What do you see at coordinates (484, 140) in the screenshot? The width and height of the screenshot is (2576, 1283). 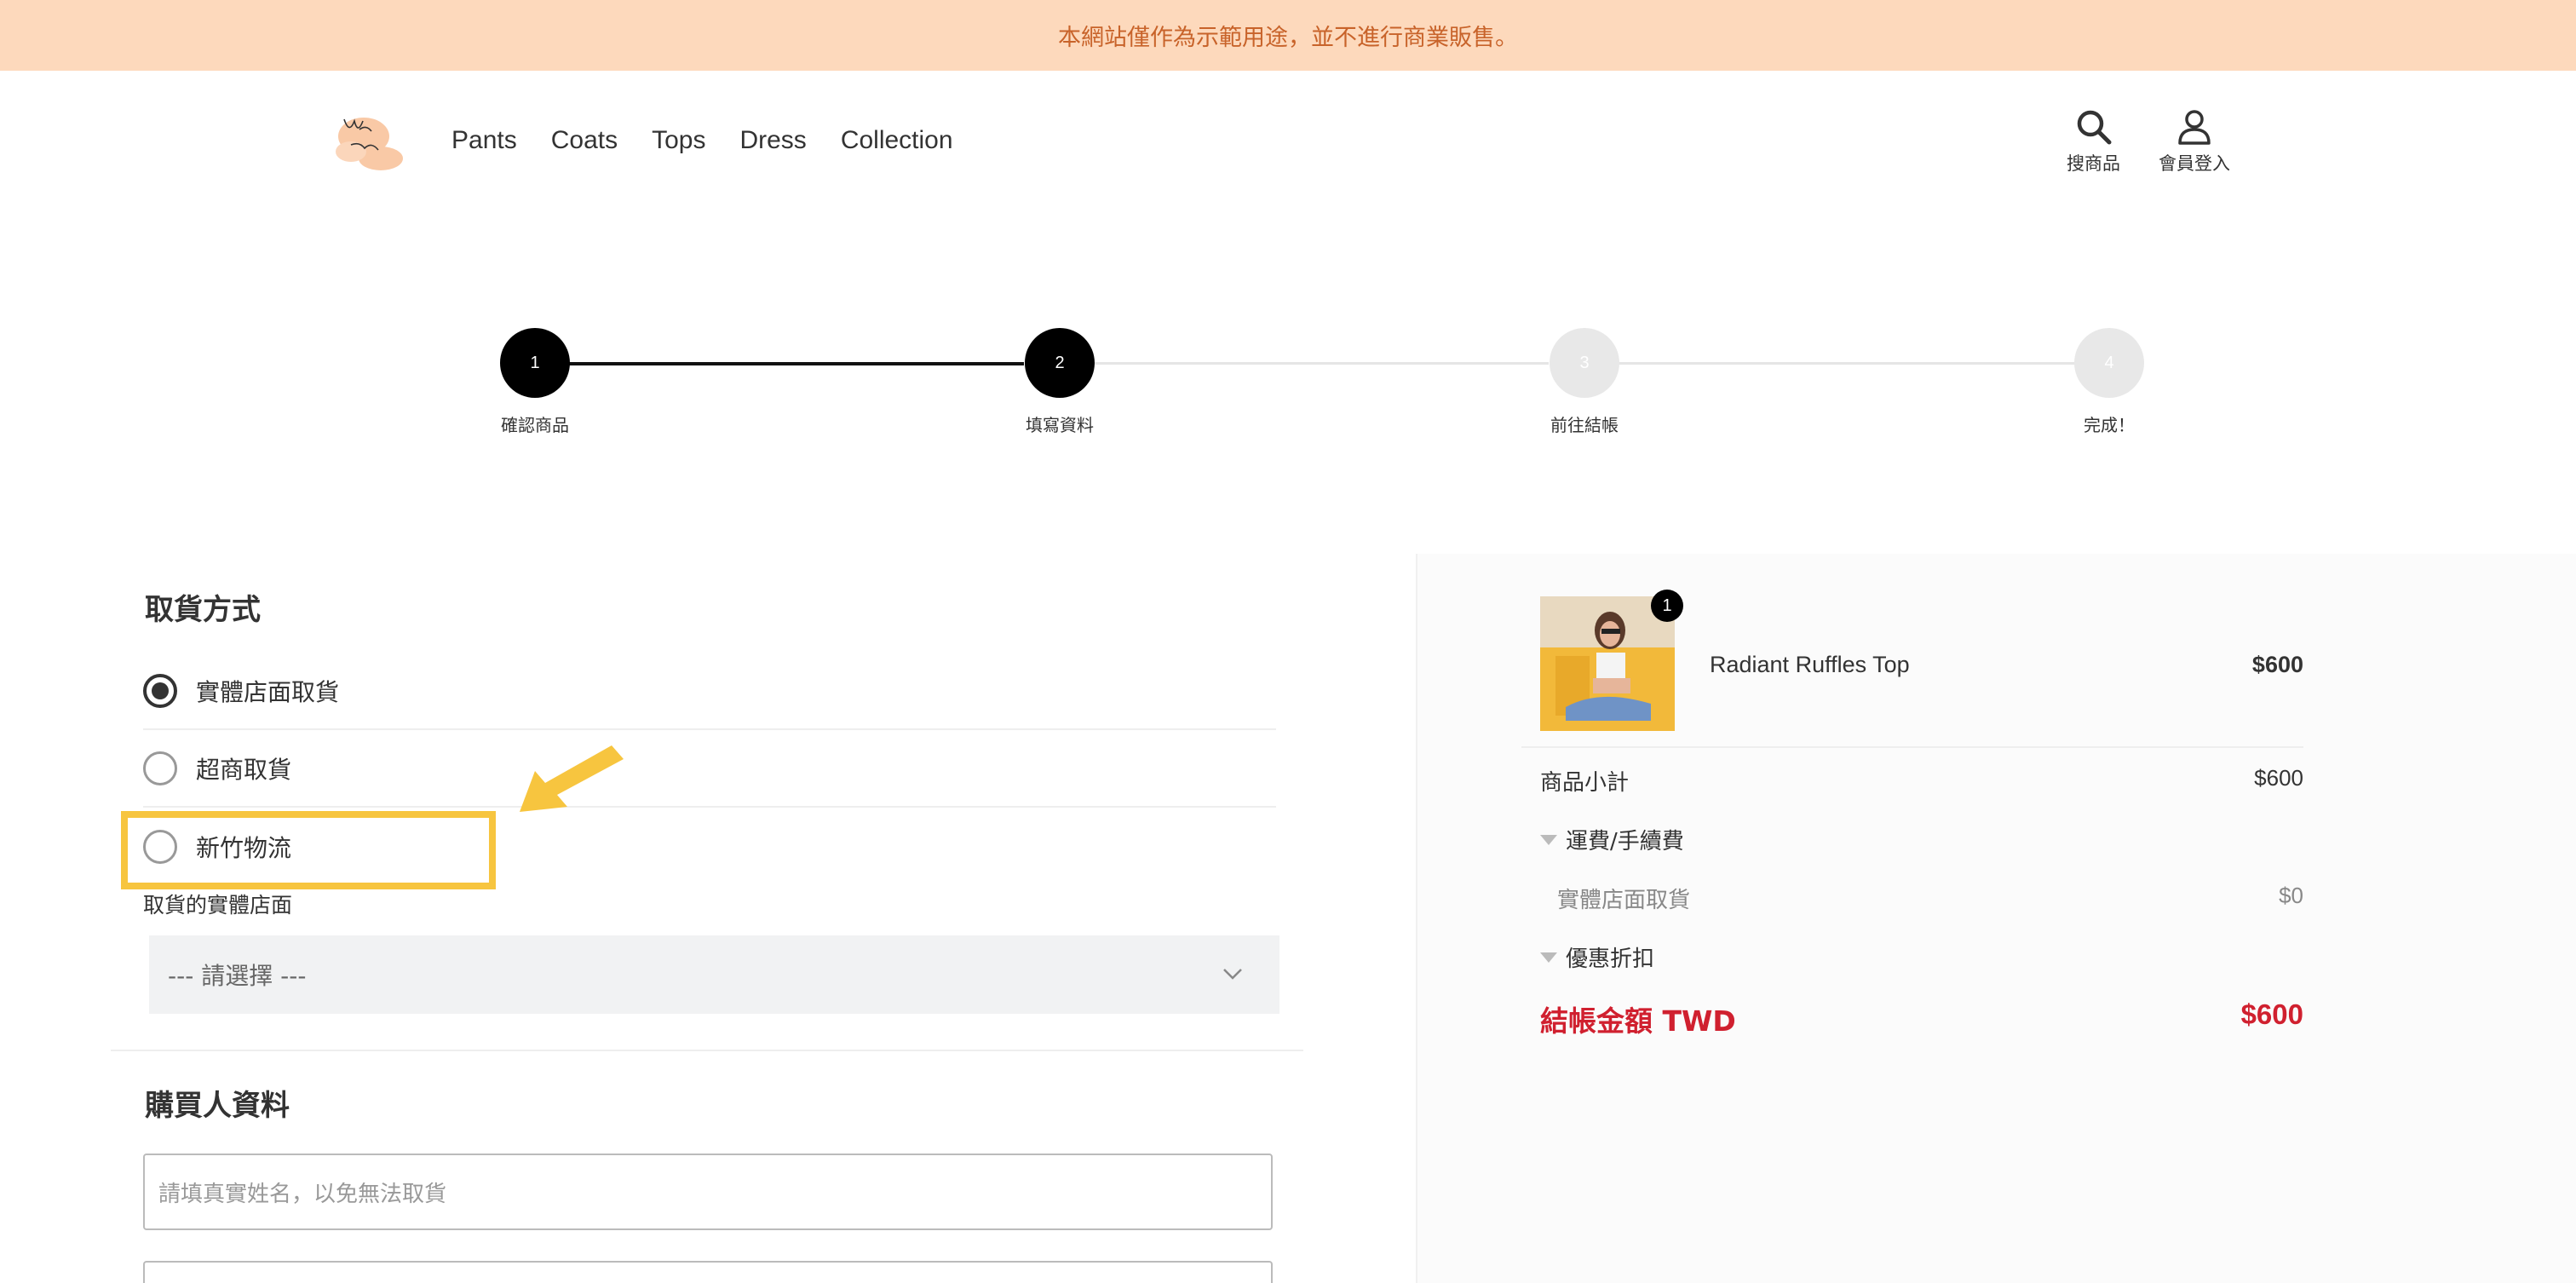 I see `nav-link-pants: Pants` at bounding box center [484, 140].